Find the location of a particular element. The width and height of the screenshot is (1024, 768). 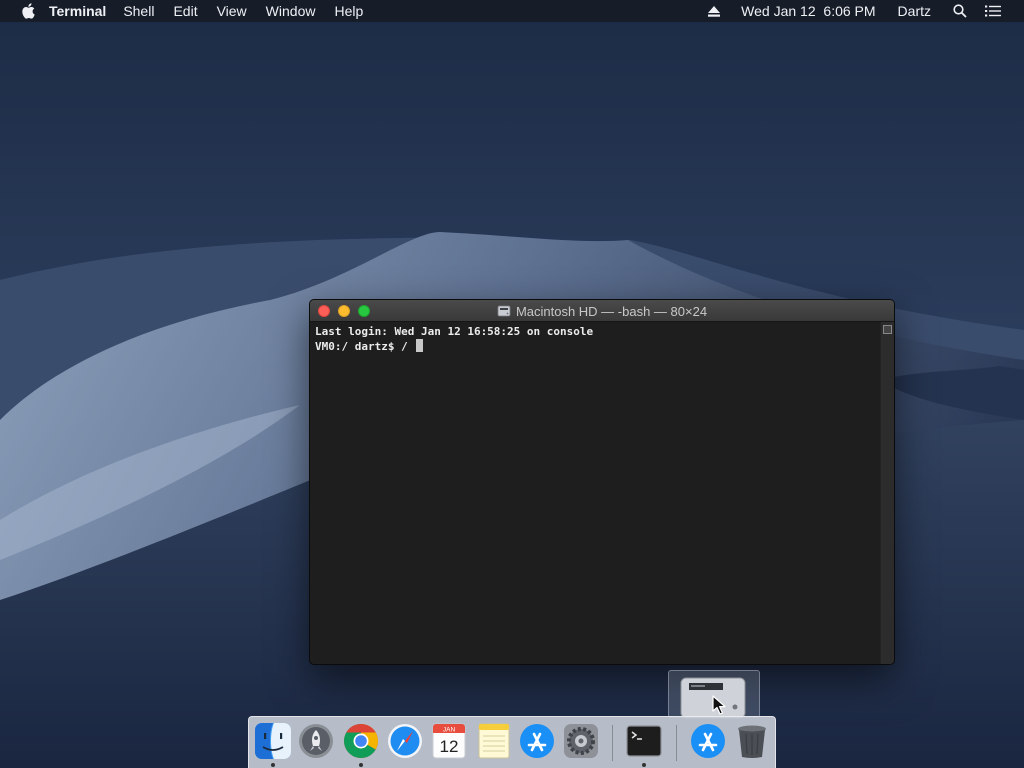

window-titlebar: Macintosh HD — -bash — 80×24 is located at coordinates (602, 311).